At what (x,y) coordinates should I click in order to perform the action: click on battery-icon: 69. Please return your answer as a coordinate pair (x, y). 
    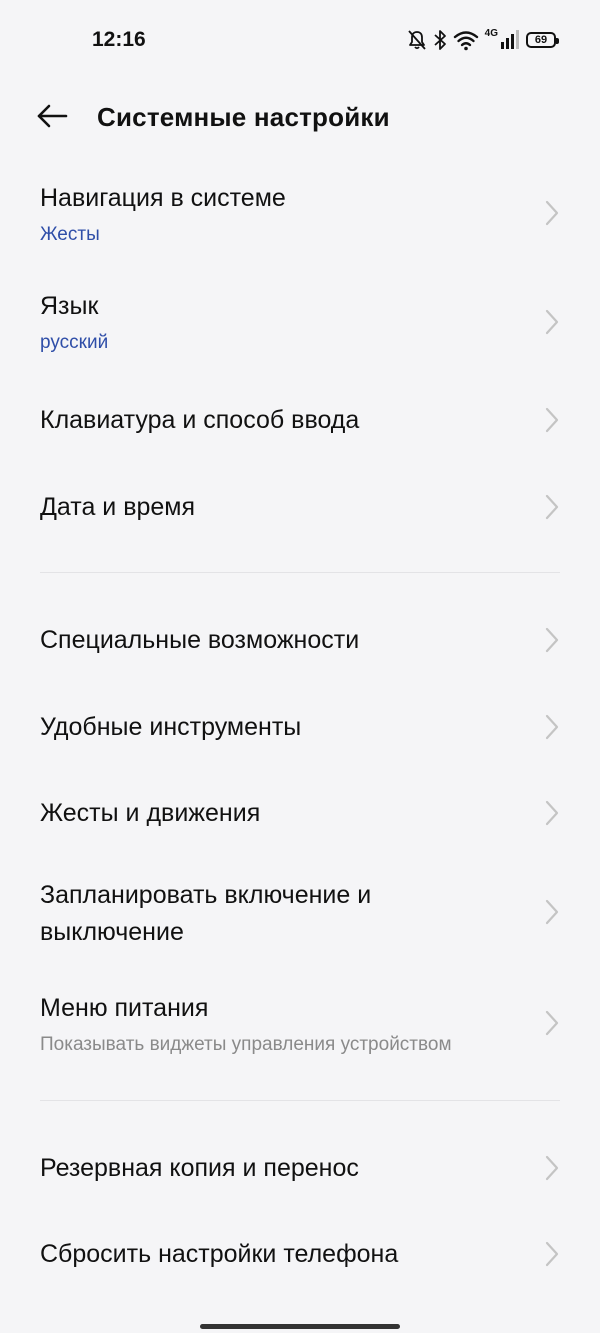
    Looking at the image, I should click on (542, 40).